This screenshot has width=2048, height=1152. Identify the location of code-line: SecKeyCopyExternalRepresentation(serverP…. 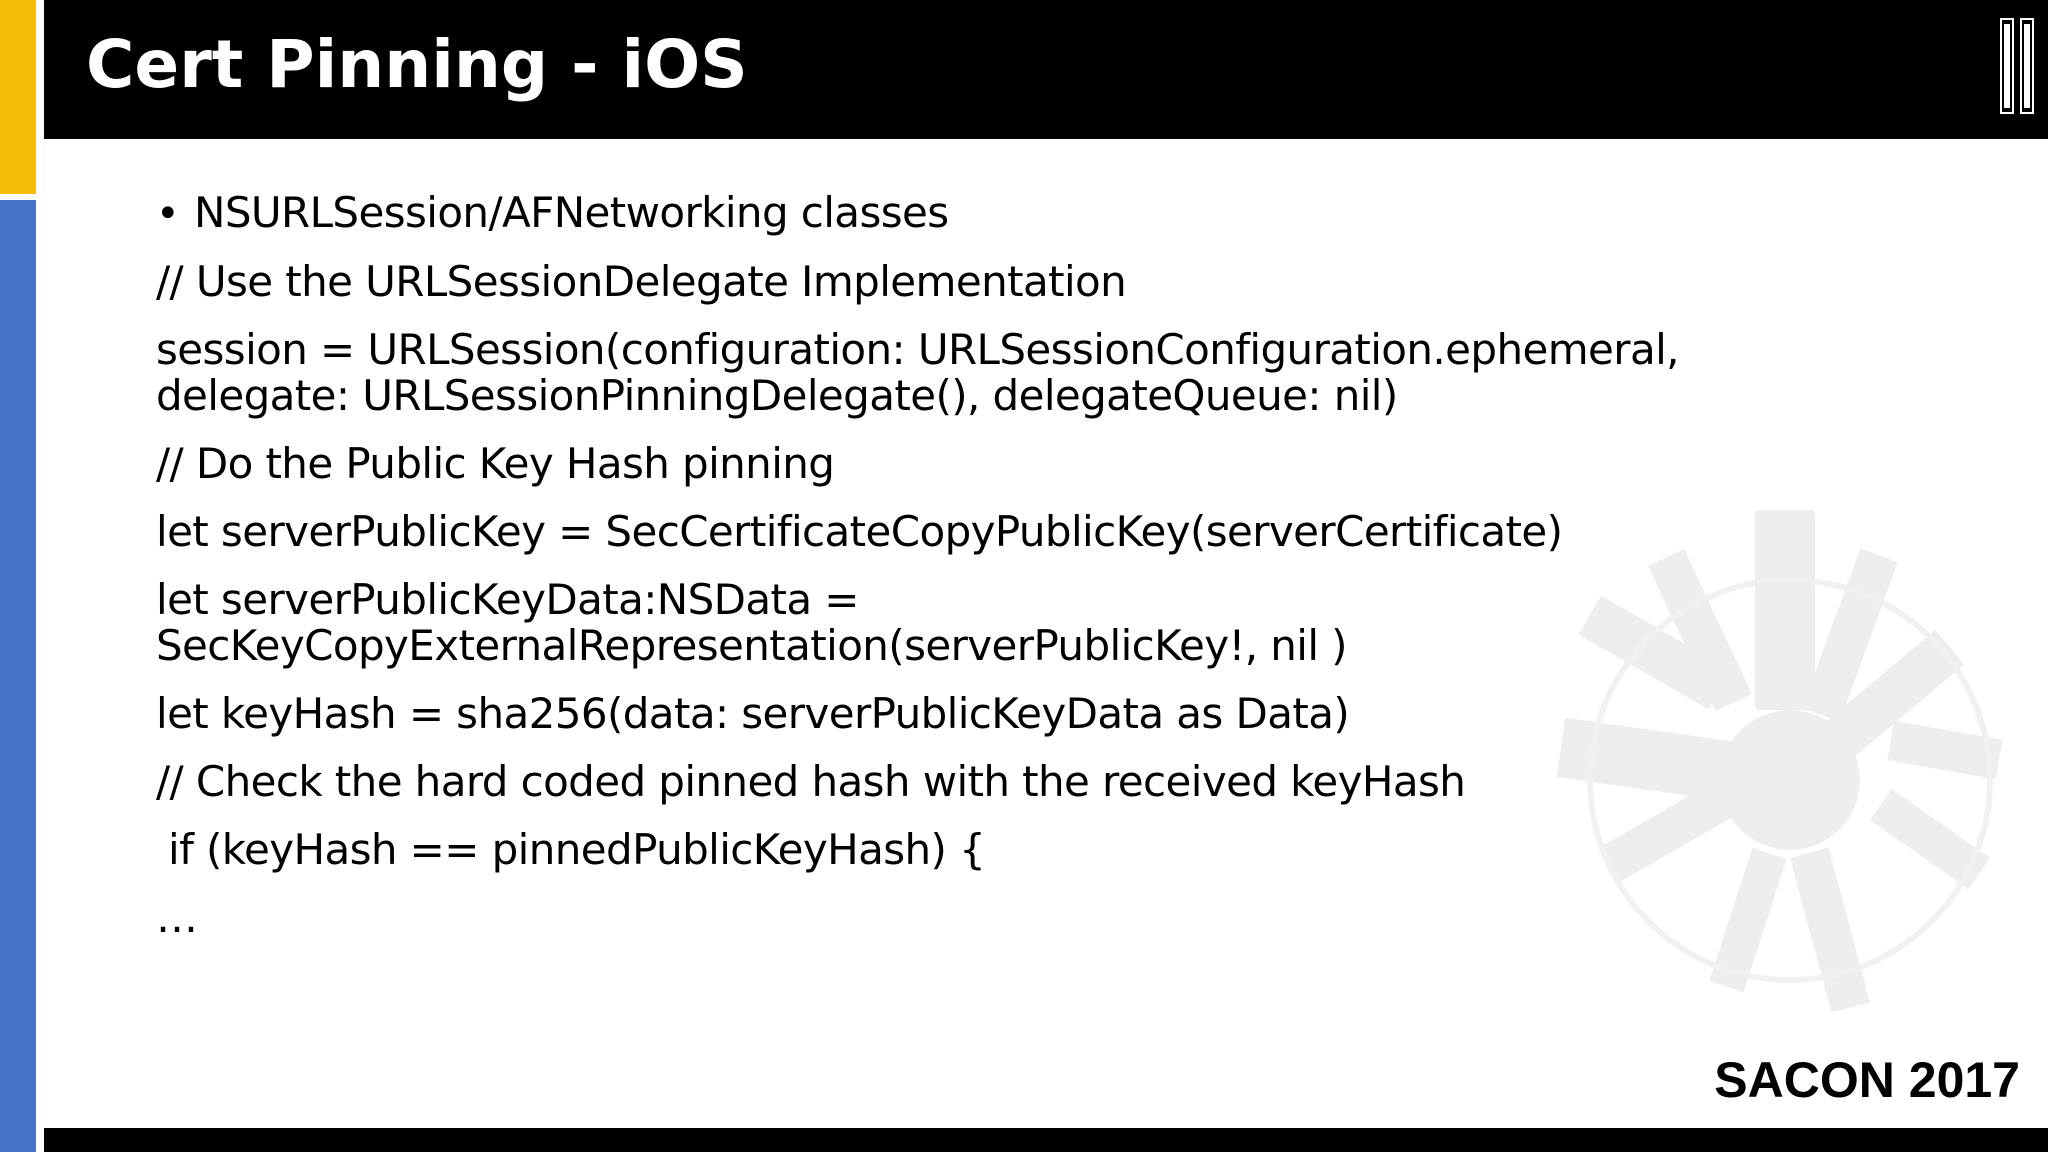
(752, 645).